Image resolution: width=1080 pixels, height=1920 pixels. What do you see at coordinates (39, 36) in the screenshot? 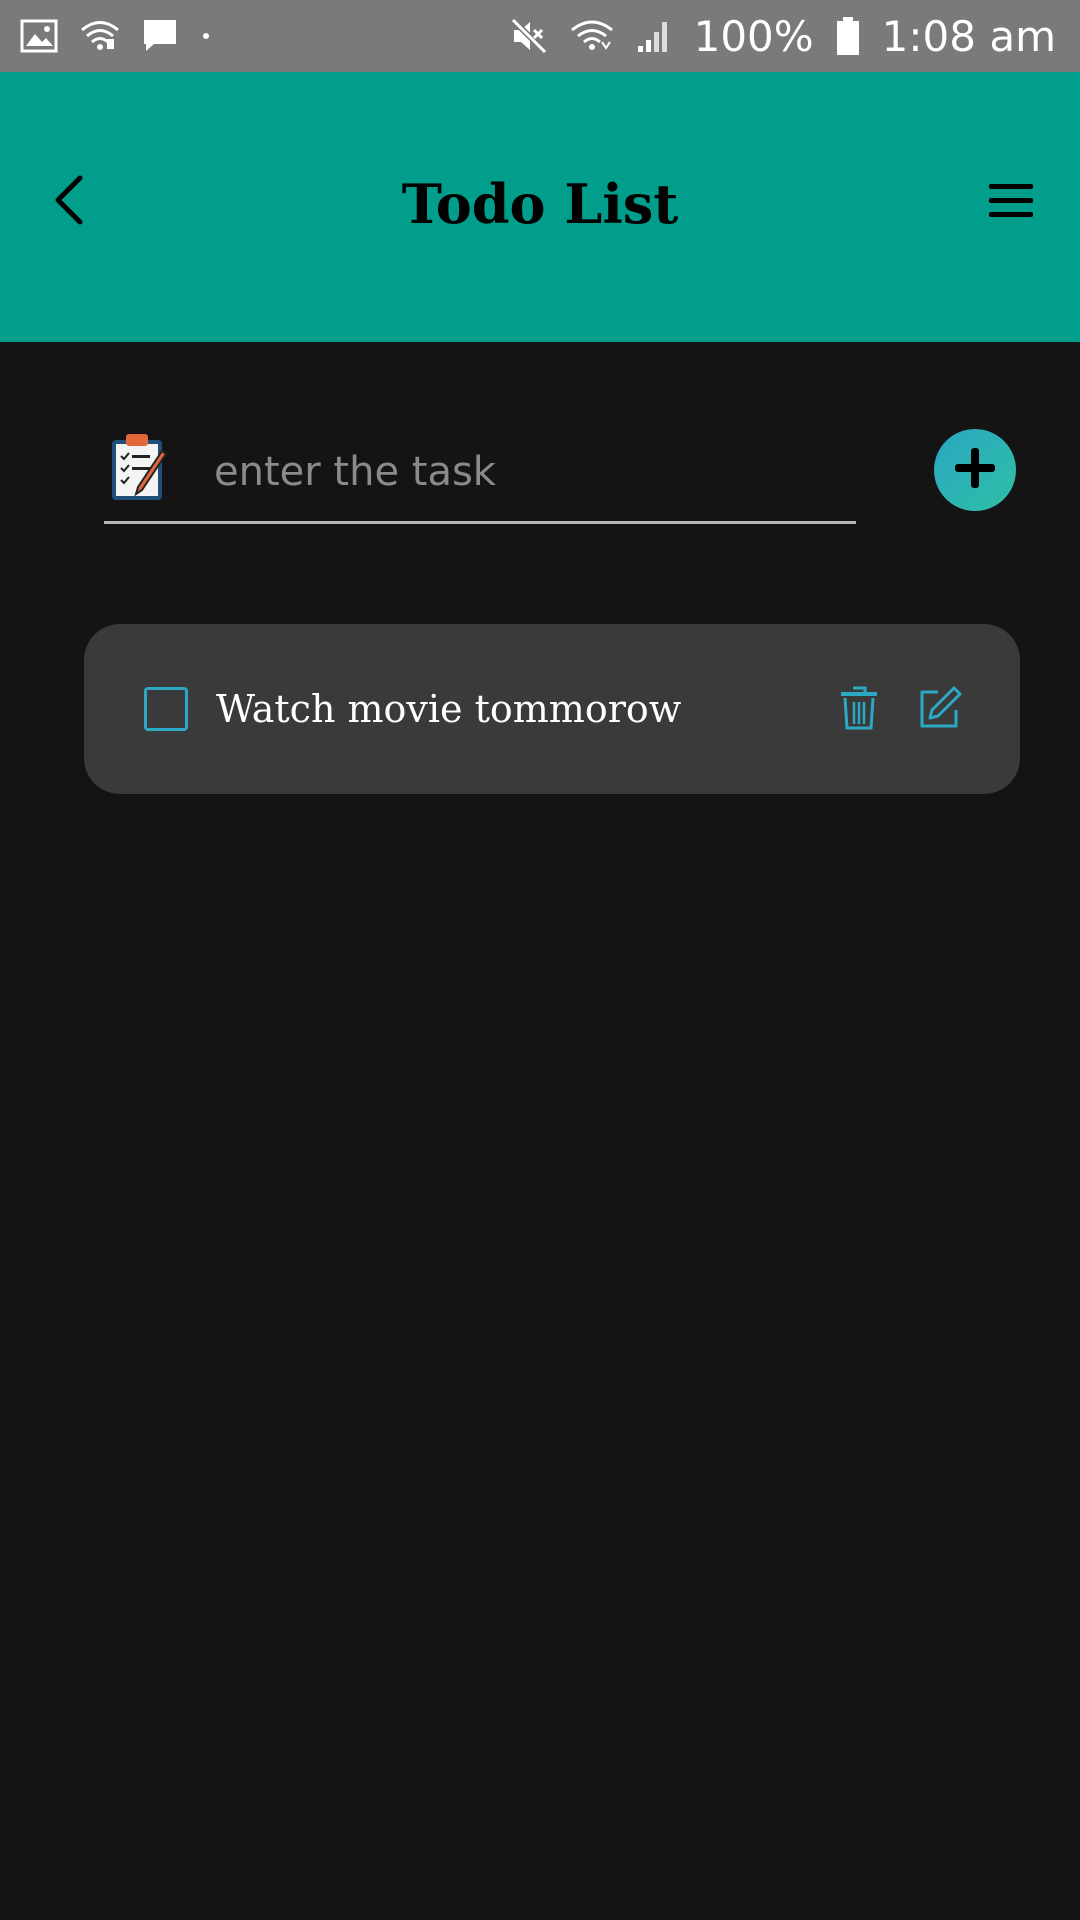
I see `image-icon` at bounding box center [39, 36].